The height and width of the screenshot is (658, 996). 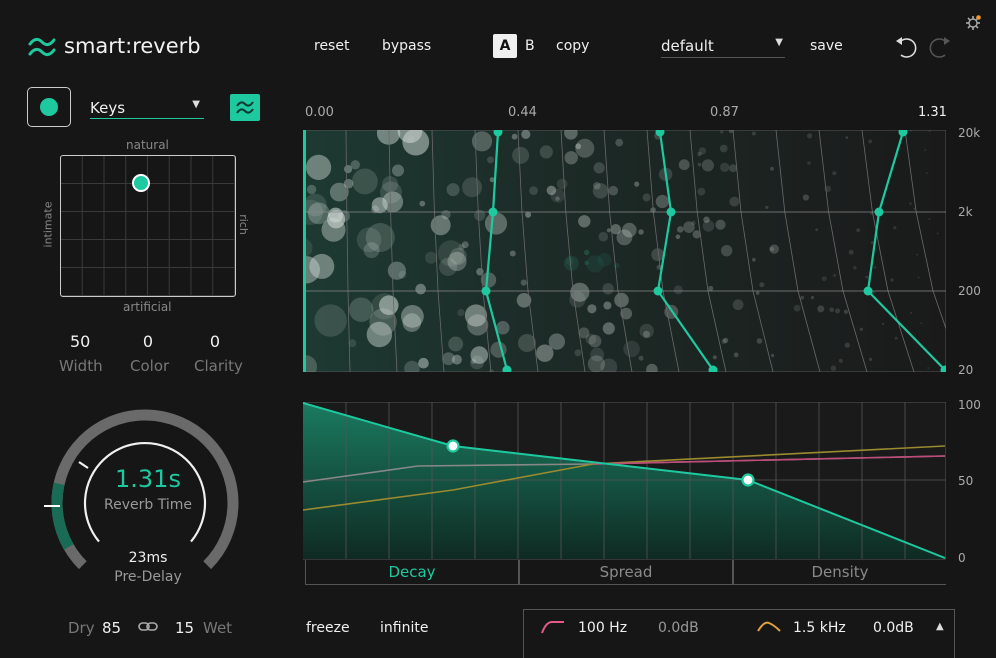 What do you see at coordinates (62, 516) in the screenshot?
I see `knob-mix-arc` at bounding box center [62, 516].